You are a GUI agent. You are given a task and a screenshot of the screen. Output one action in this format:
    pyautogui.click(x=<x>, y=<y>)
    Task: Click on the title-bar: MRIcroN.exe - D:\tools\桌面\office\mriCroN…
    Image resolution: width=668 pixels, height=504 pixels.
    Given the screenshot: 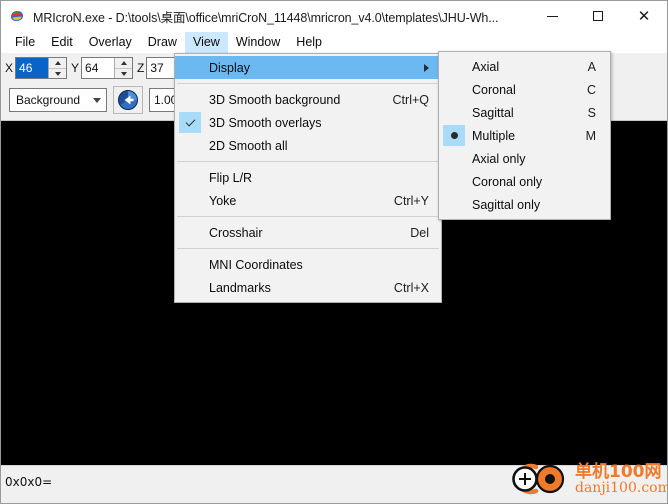 What is the action you would take?
    pyautogui.click(x=334, y=16)
    